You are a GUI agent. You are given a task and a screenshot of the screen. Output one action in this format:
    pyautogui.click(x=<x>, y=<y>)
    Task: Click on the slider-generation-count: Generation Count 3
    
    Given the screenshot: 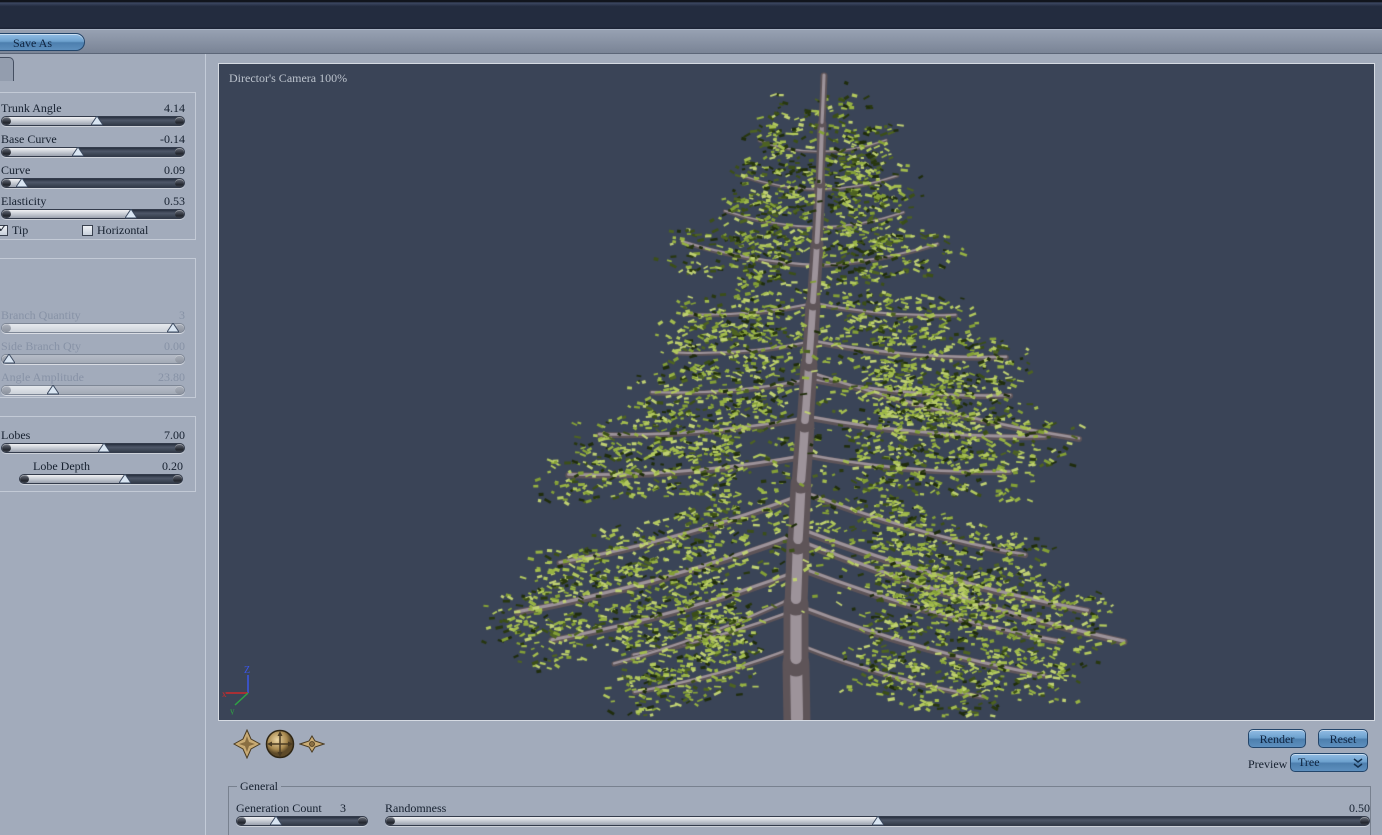 What is the action you would take?
    pyautogui.click(x=302, y=814)
    